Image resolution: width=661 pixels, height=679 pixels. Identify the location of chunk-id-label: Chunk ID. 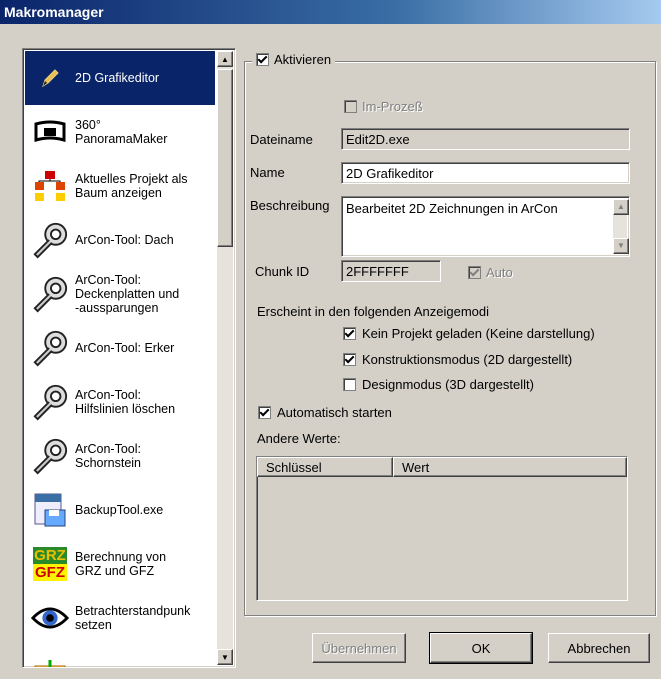
(282, 271).